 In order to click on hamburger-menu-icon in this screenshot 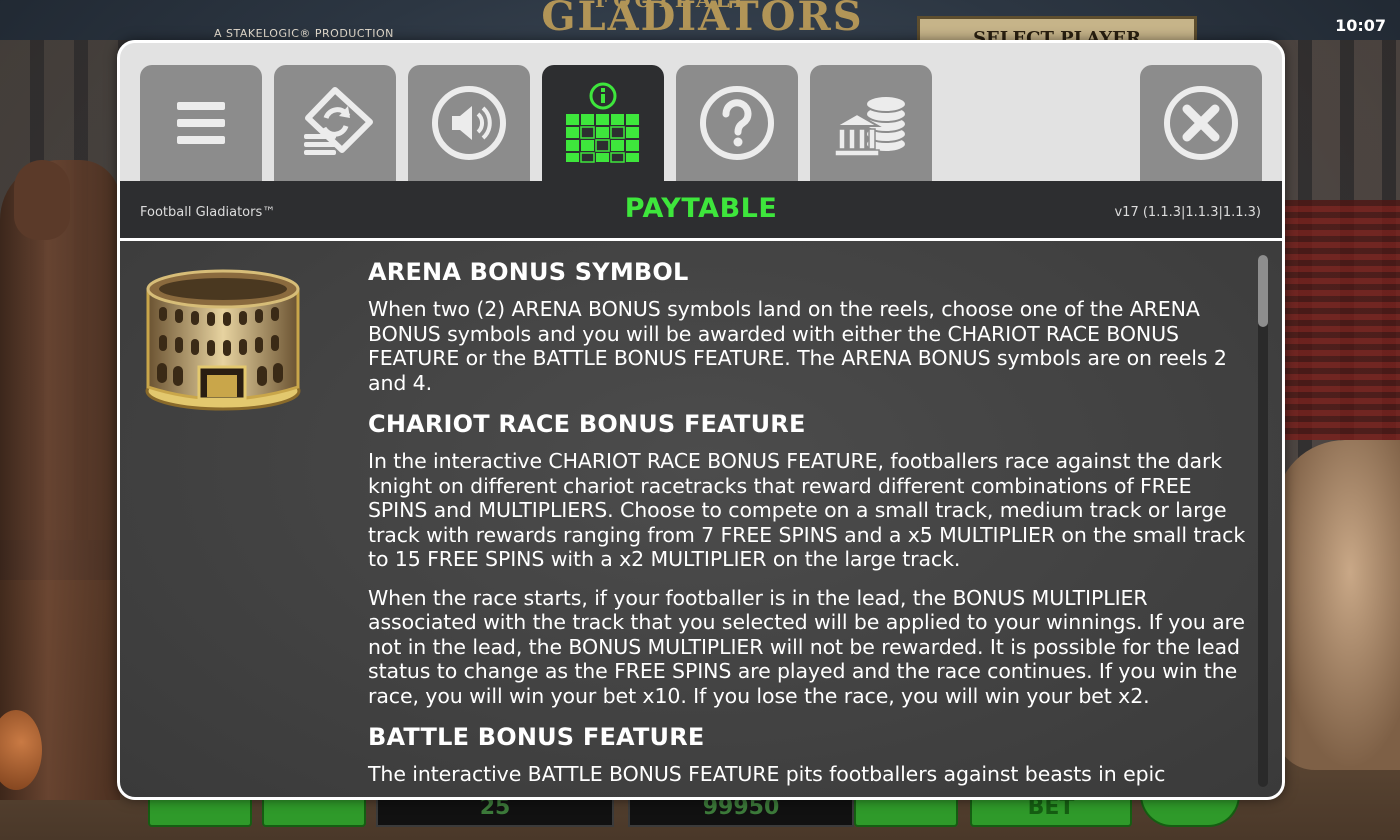, I will do `click(201, 123)`.